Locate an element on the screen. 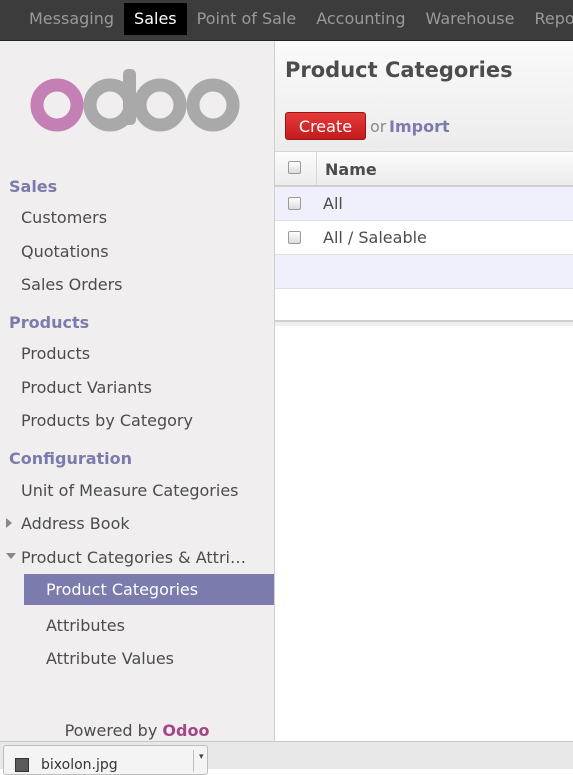 The image size is (573, 775). image-file-icon is located at coordinates (22, 765).